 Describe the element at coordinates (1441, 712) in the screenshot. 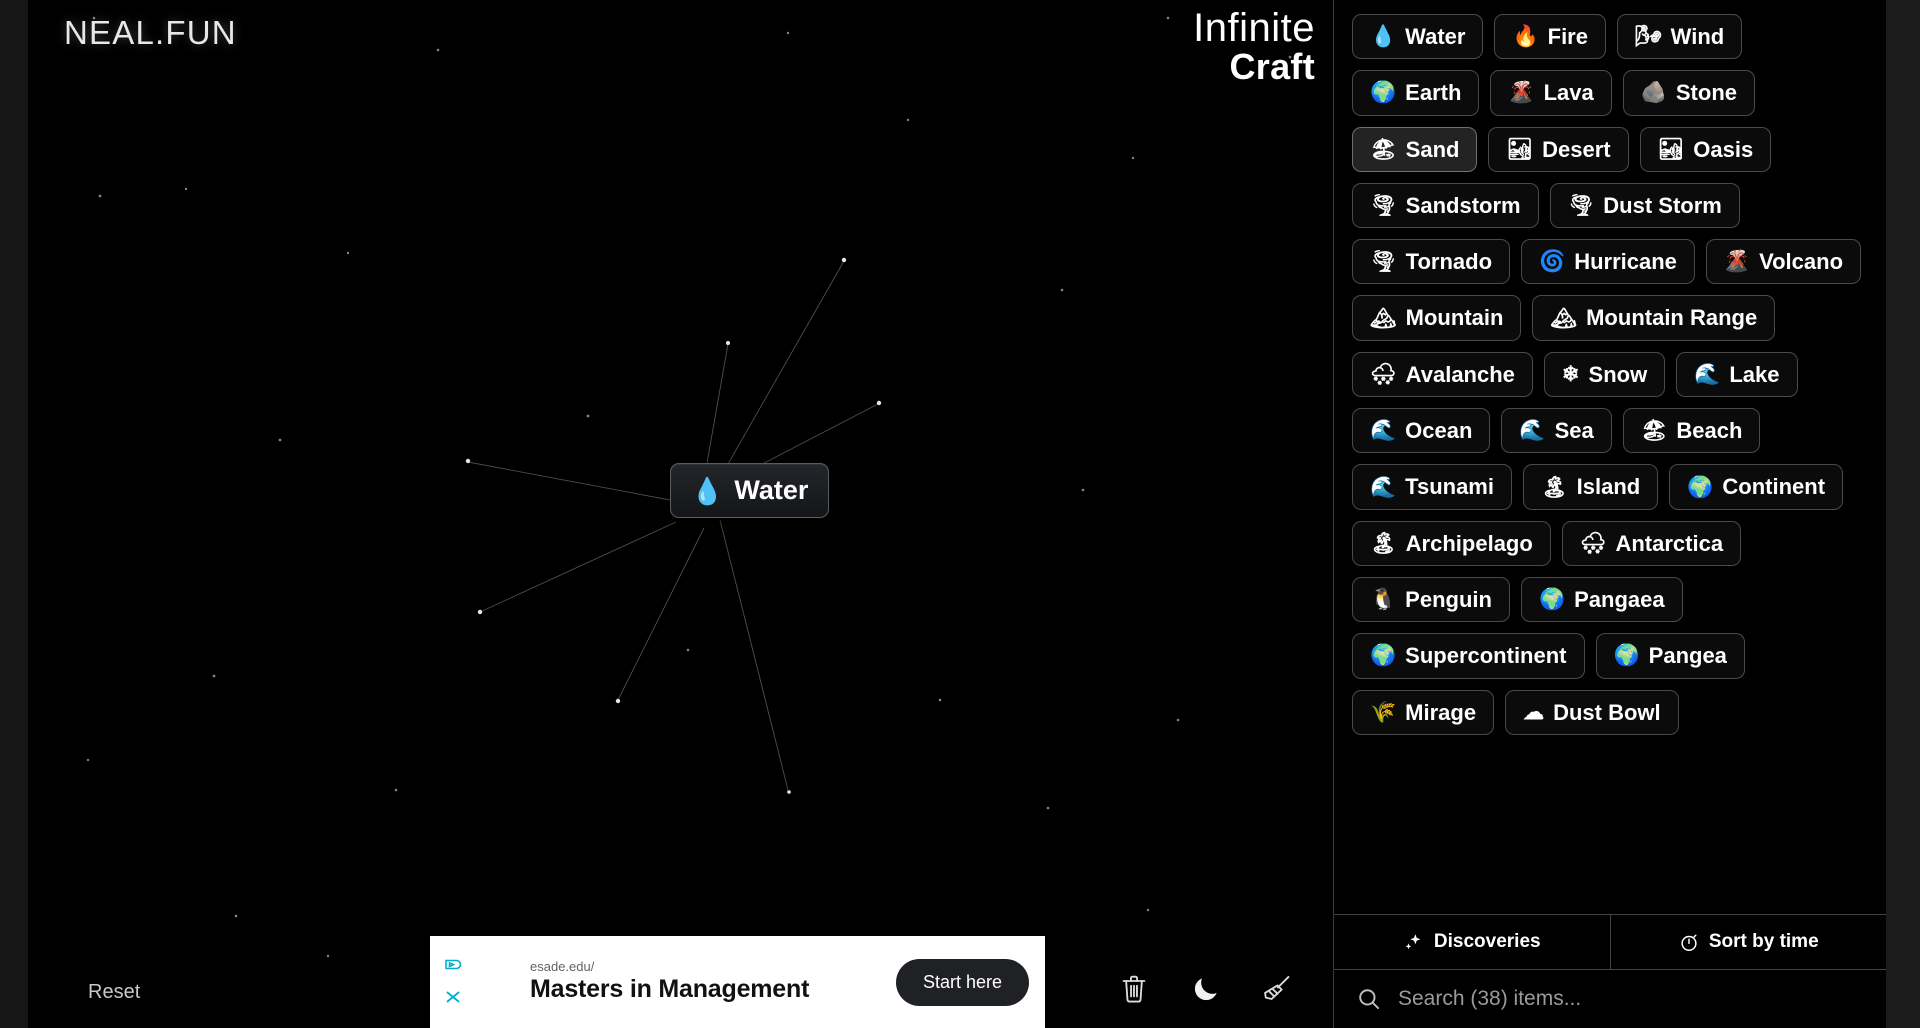

I see `element-label: Mirage` at that location.